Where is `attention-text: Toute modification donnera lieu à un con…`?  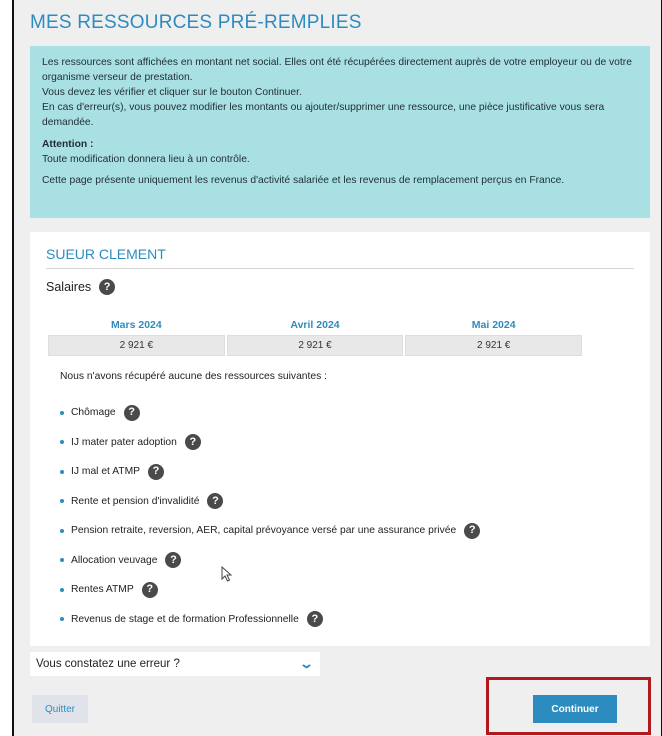 attention-text: Toute modification donnera lieu à un con… is located at coordinates (146, 159).